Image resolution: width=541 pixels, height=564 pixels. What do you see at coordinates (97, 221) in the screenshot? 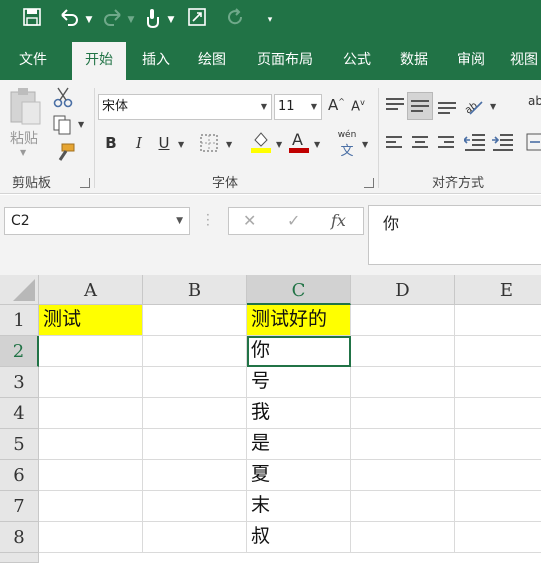
I see `name-box: C2 ▼` at bounding box center [97, 221].